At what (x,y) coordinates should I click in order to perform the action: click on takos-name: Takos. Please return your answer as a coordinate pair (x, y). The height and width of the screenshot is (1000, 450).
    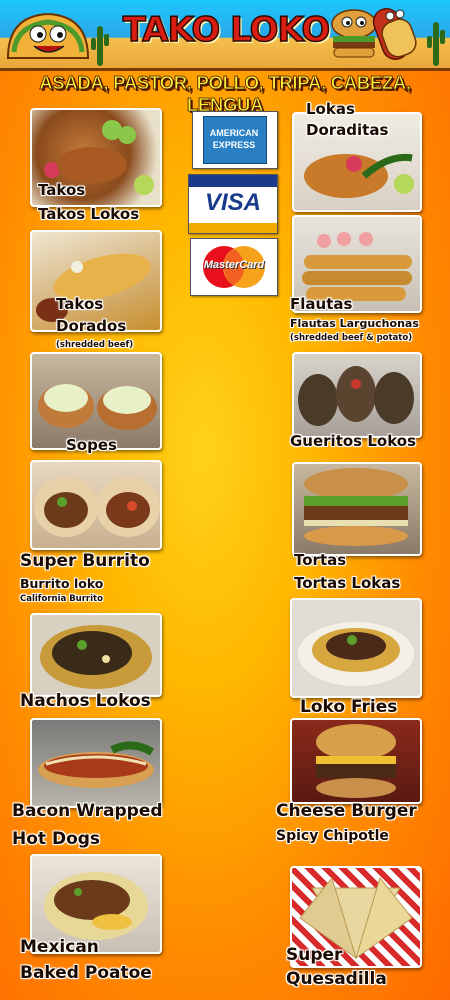
    Looking at the image, I should click on (62, 190).